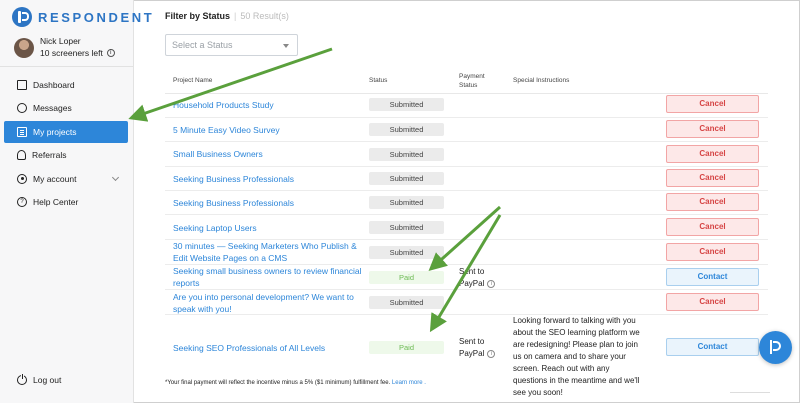 The image size is (800, 403). I want to click on chevron-down-icon, so click(115, 177).